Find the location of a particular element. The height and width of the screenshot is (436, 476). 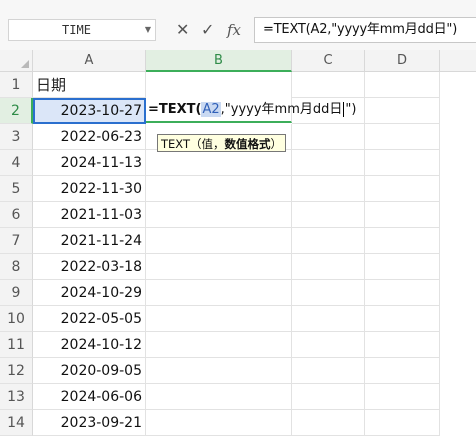

tooltip-current-arg: 数值格式 is located at coordinates (247, 144).